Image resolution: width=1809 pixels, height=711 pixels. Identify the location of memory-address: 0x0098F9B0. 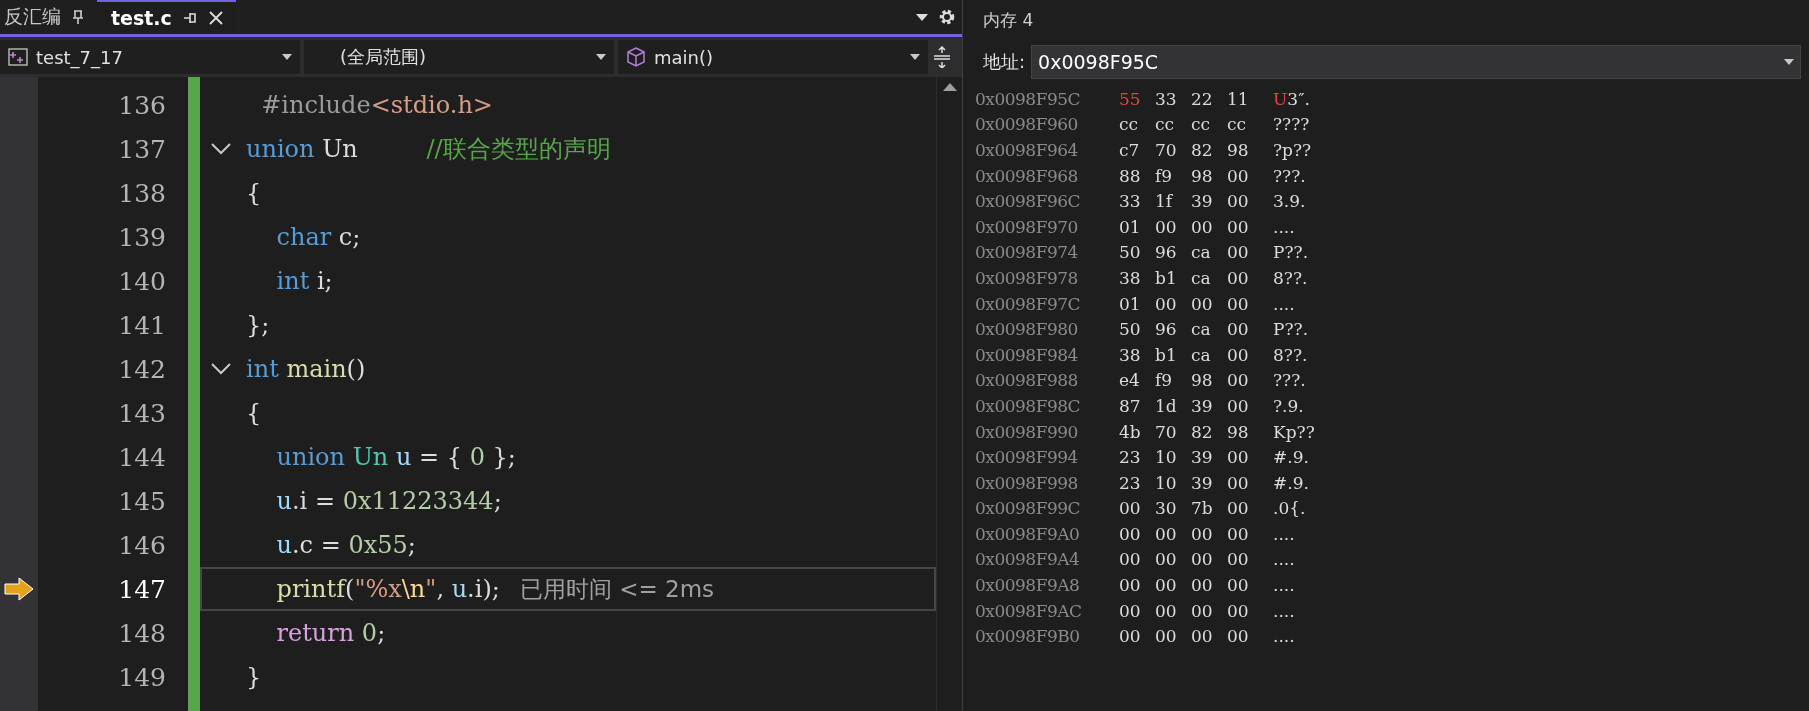
(1028, 636).